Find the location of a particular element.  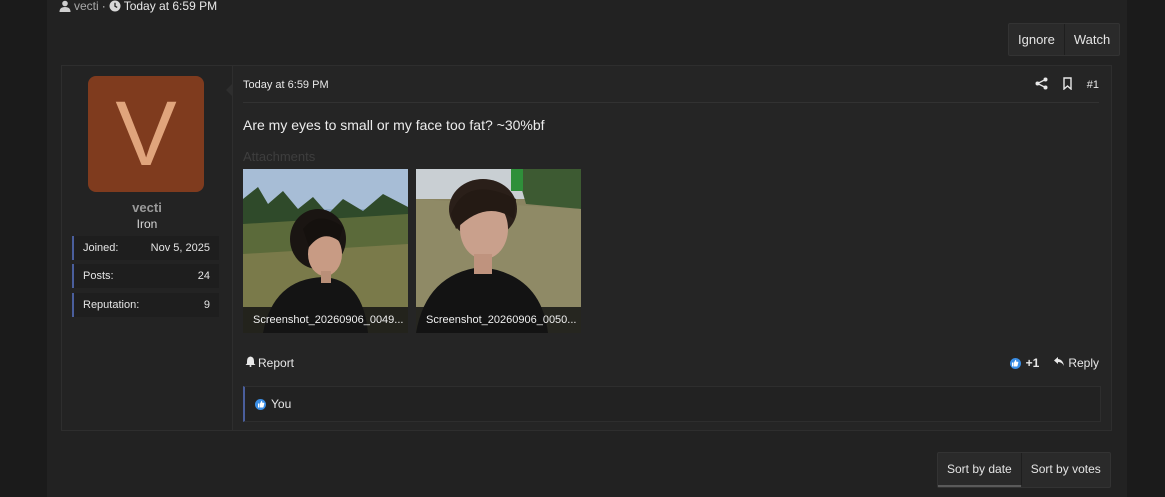

post-footer-actions: +1 Reply is located at coordinates (1054, 363).